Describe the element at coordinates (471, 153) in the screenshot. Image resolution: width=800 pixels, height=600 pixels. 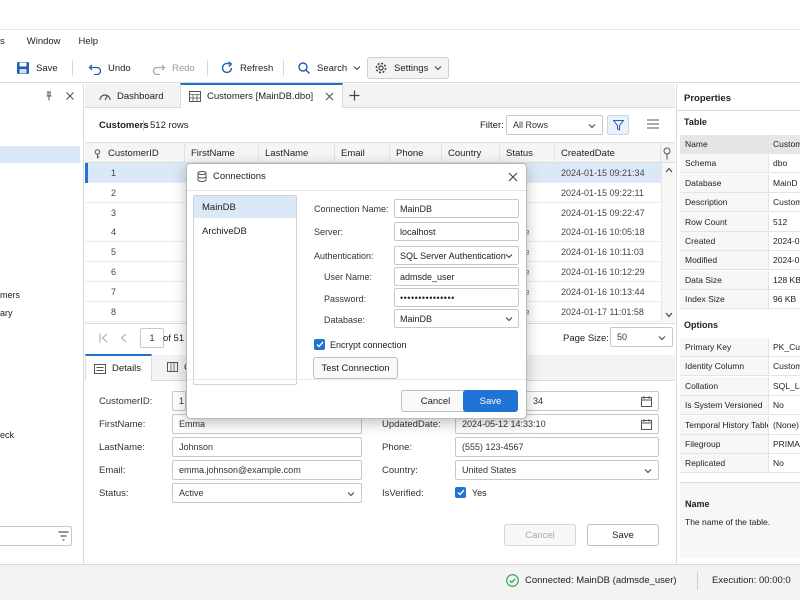
I see `column-header-country: Country` at that location.